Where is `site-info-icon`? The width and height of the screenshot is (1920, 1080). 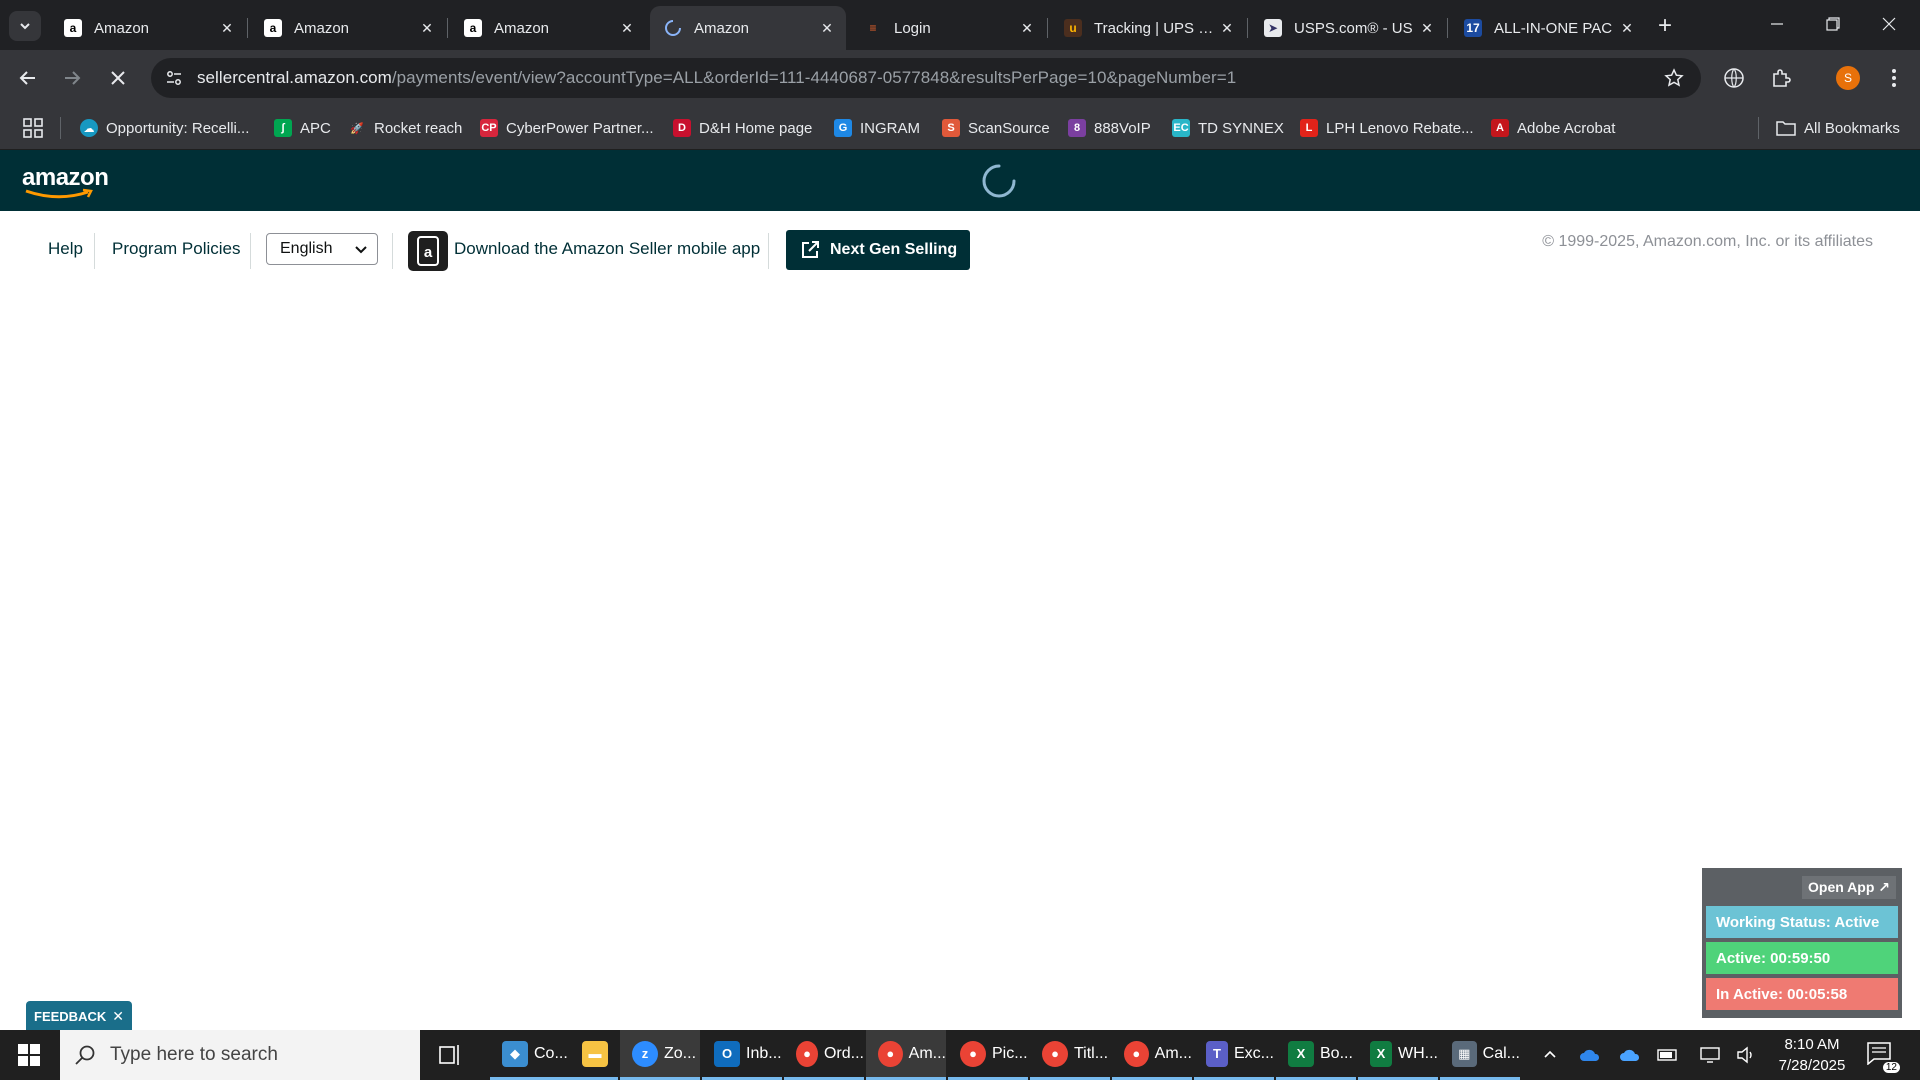
site-info-icon is located at coordinates (174, 78).